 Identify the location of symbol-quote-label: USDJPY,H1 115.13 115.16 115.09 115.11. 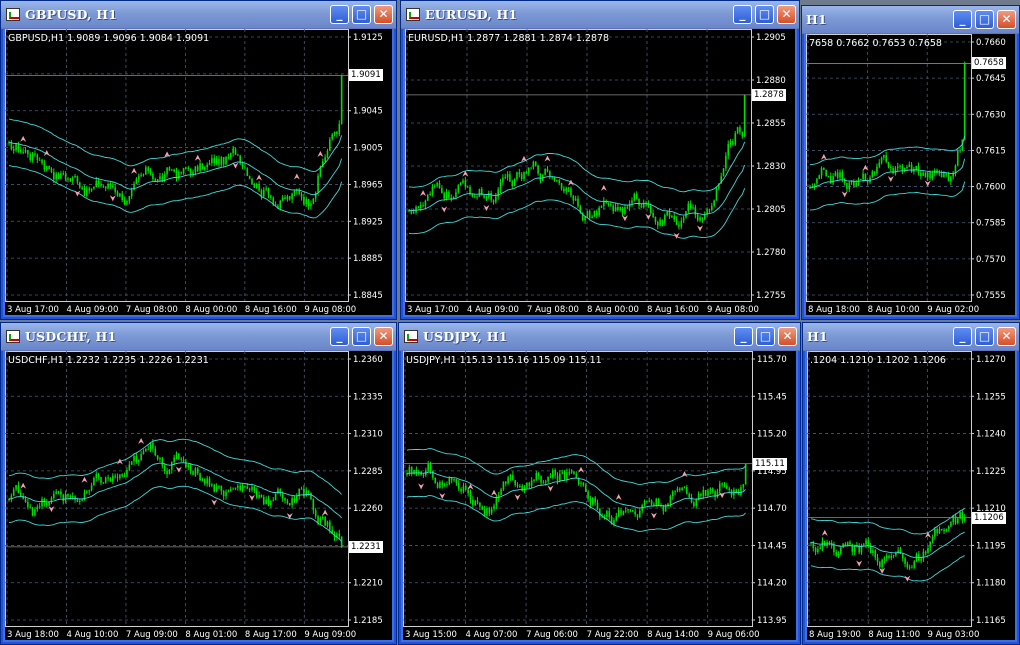
(504, 360).